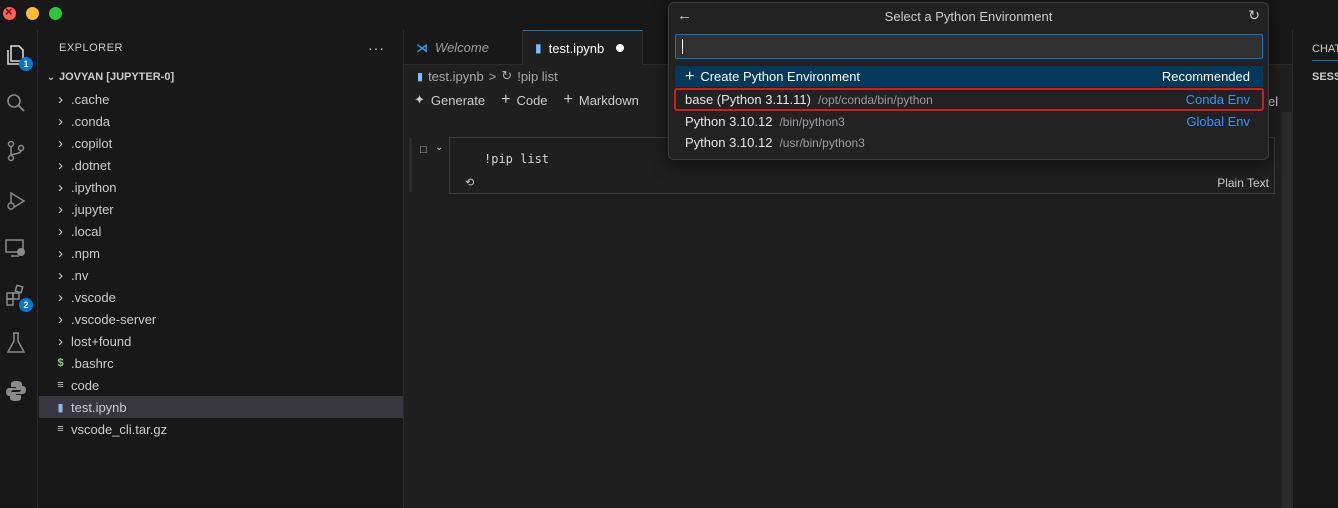 Image resolution: width=1338 pixels, height=508 pixels. Describe the element at coordinates (60, 363) in the screenshot. I see `shell-file-icon: $` at that location.